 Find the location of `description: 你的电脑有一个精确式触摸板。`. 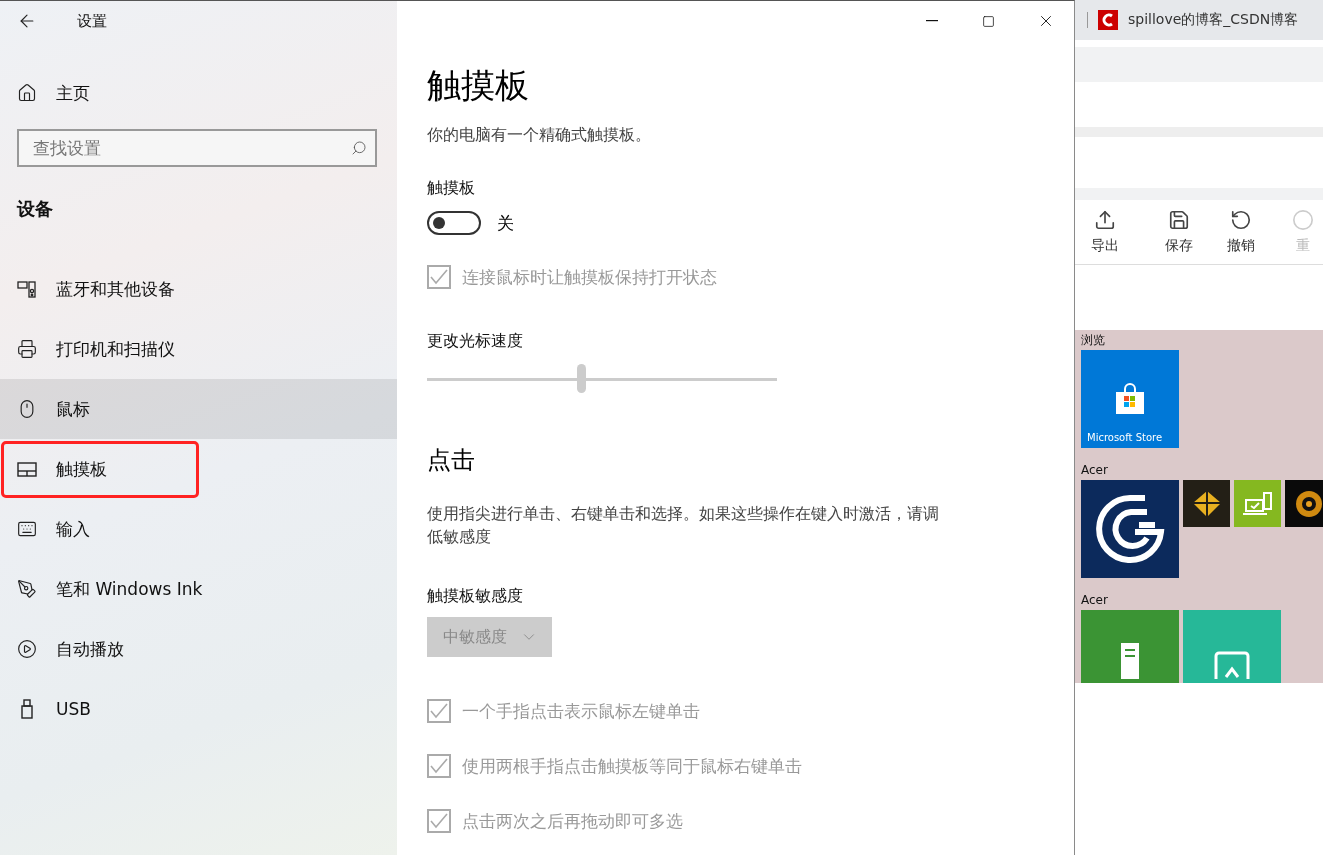

description: 你的电脑有一个精确式触摸板。 is located at coordinates (539, 135).